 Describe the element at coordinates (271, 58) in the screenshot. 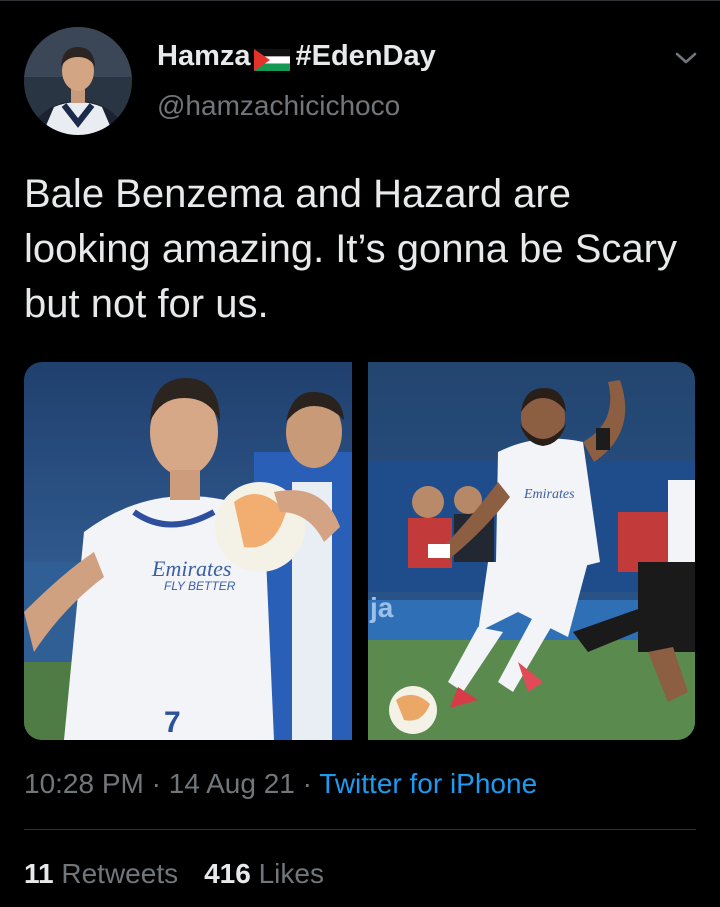

I see `palestine-flag-icon` at that location.